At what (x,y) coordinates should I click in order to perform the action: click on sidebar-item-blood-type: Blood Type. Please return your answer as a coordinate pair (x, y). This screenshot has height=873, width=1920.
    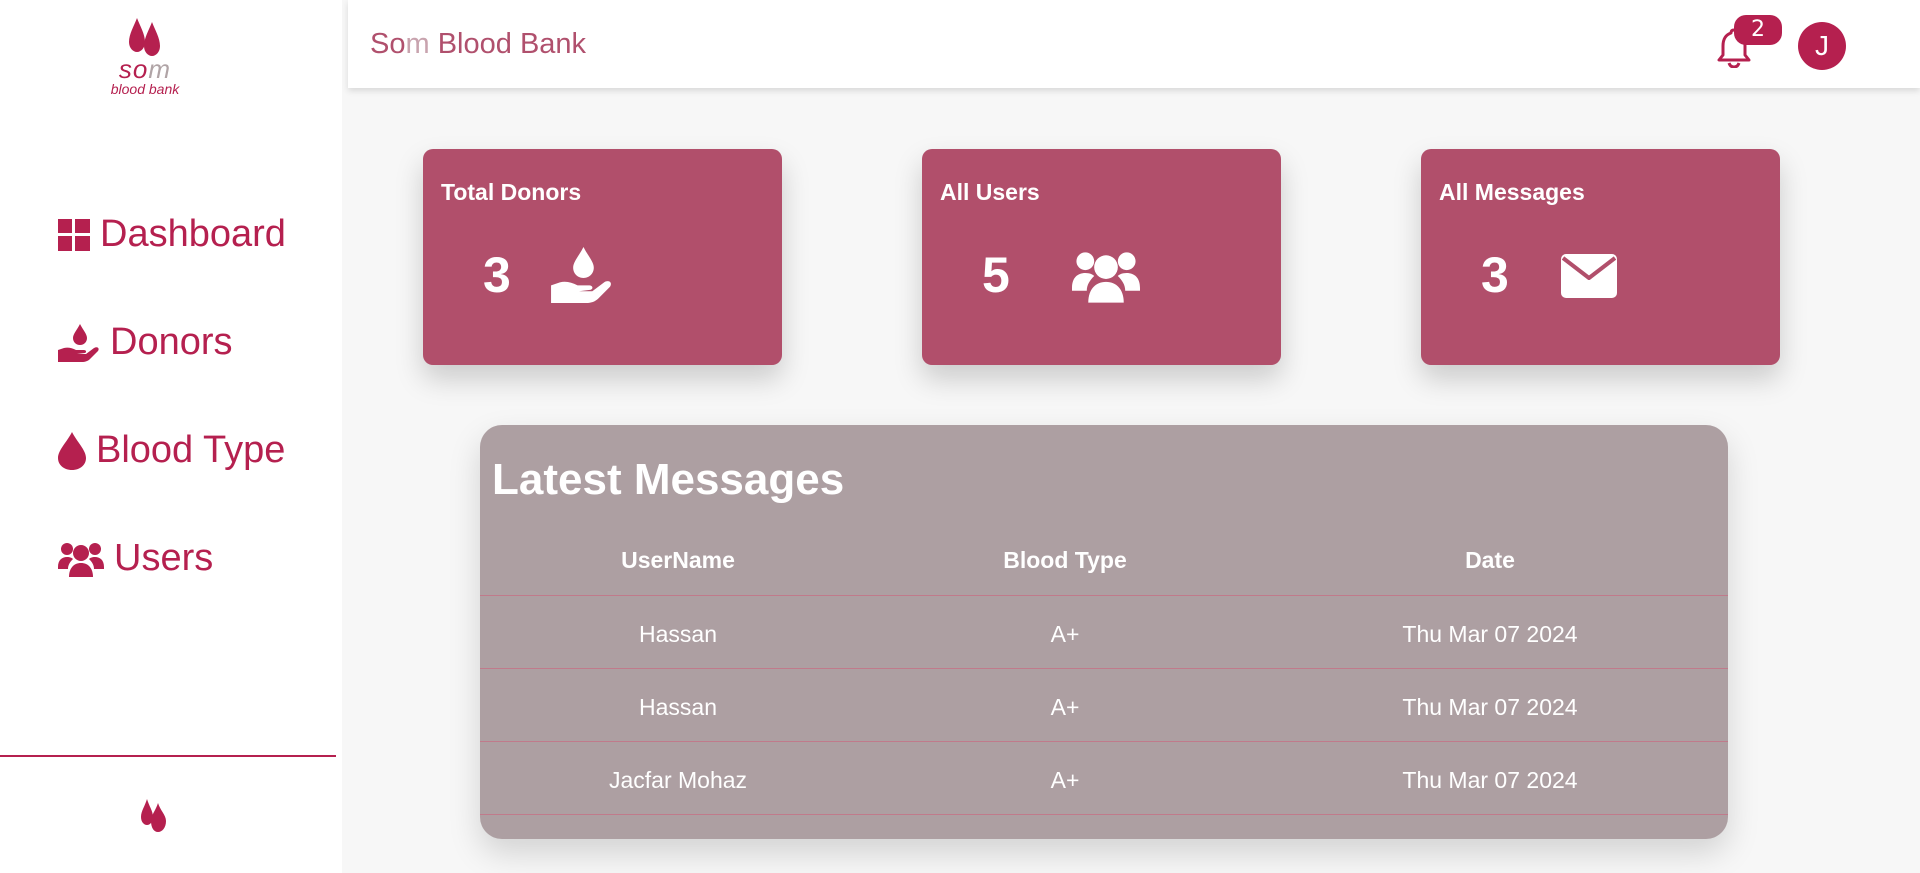
    Looking at the image, I should click on (171, 450).